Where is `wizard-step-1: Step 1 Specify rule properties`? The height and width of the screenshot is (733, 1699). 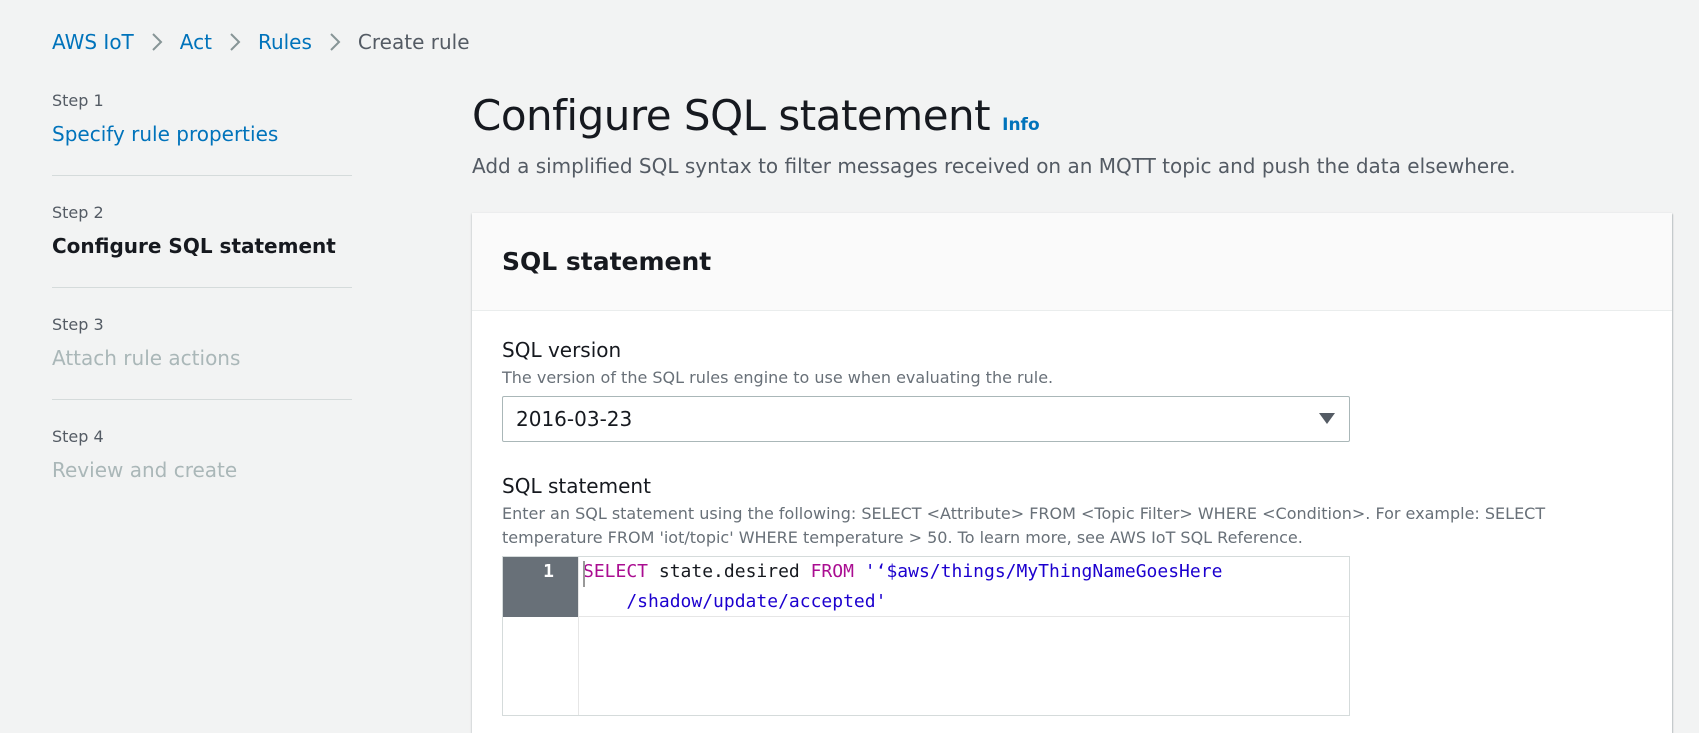
wizard-step-1: Step 1 Specify rule properties is located at coordinates (202, 132).